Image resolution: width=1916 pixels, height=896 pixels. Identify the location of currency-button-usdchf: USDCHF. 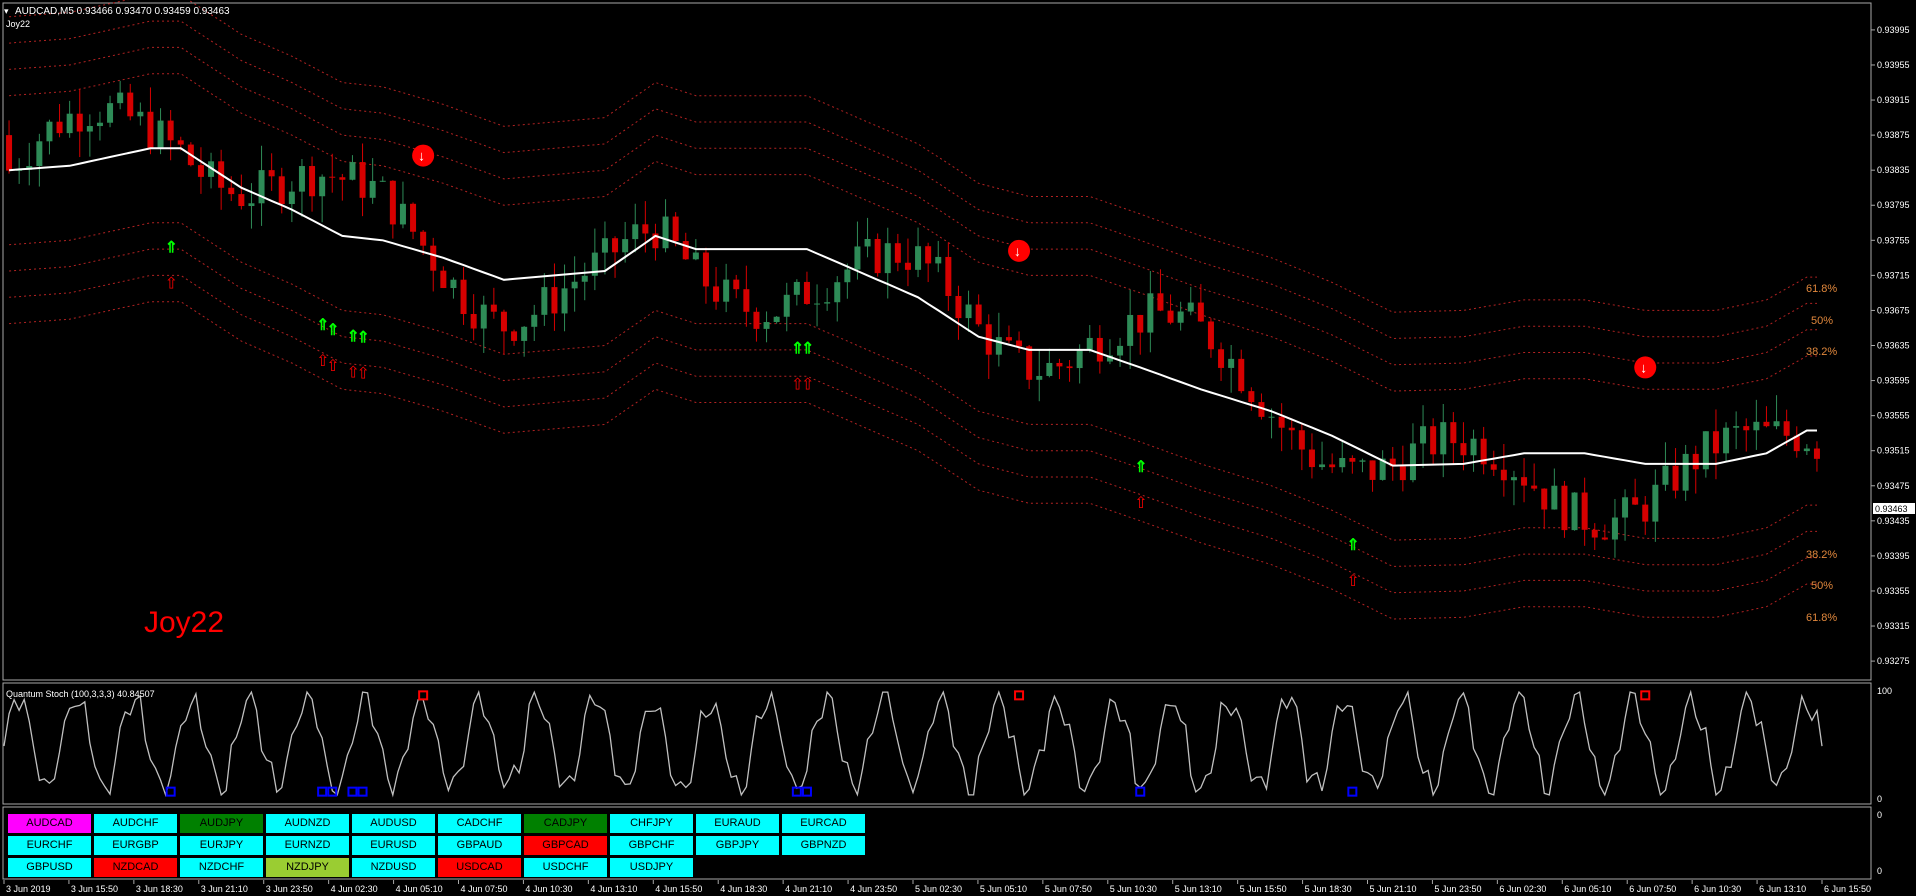
(565, 867).